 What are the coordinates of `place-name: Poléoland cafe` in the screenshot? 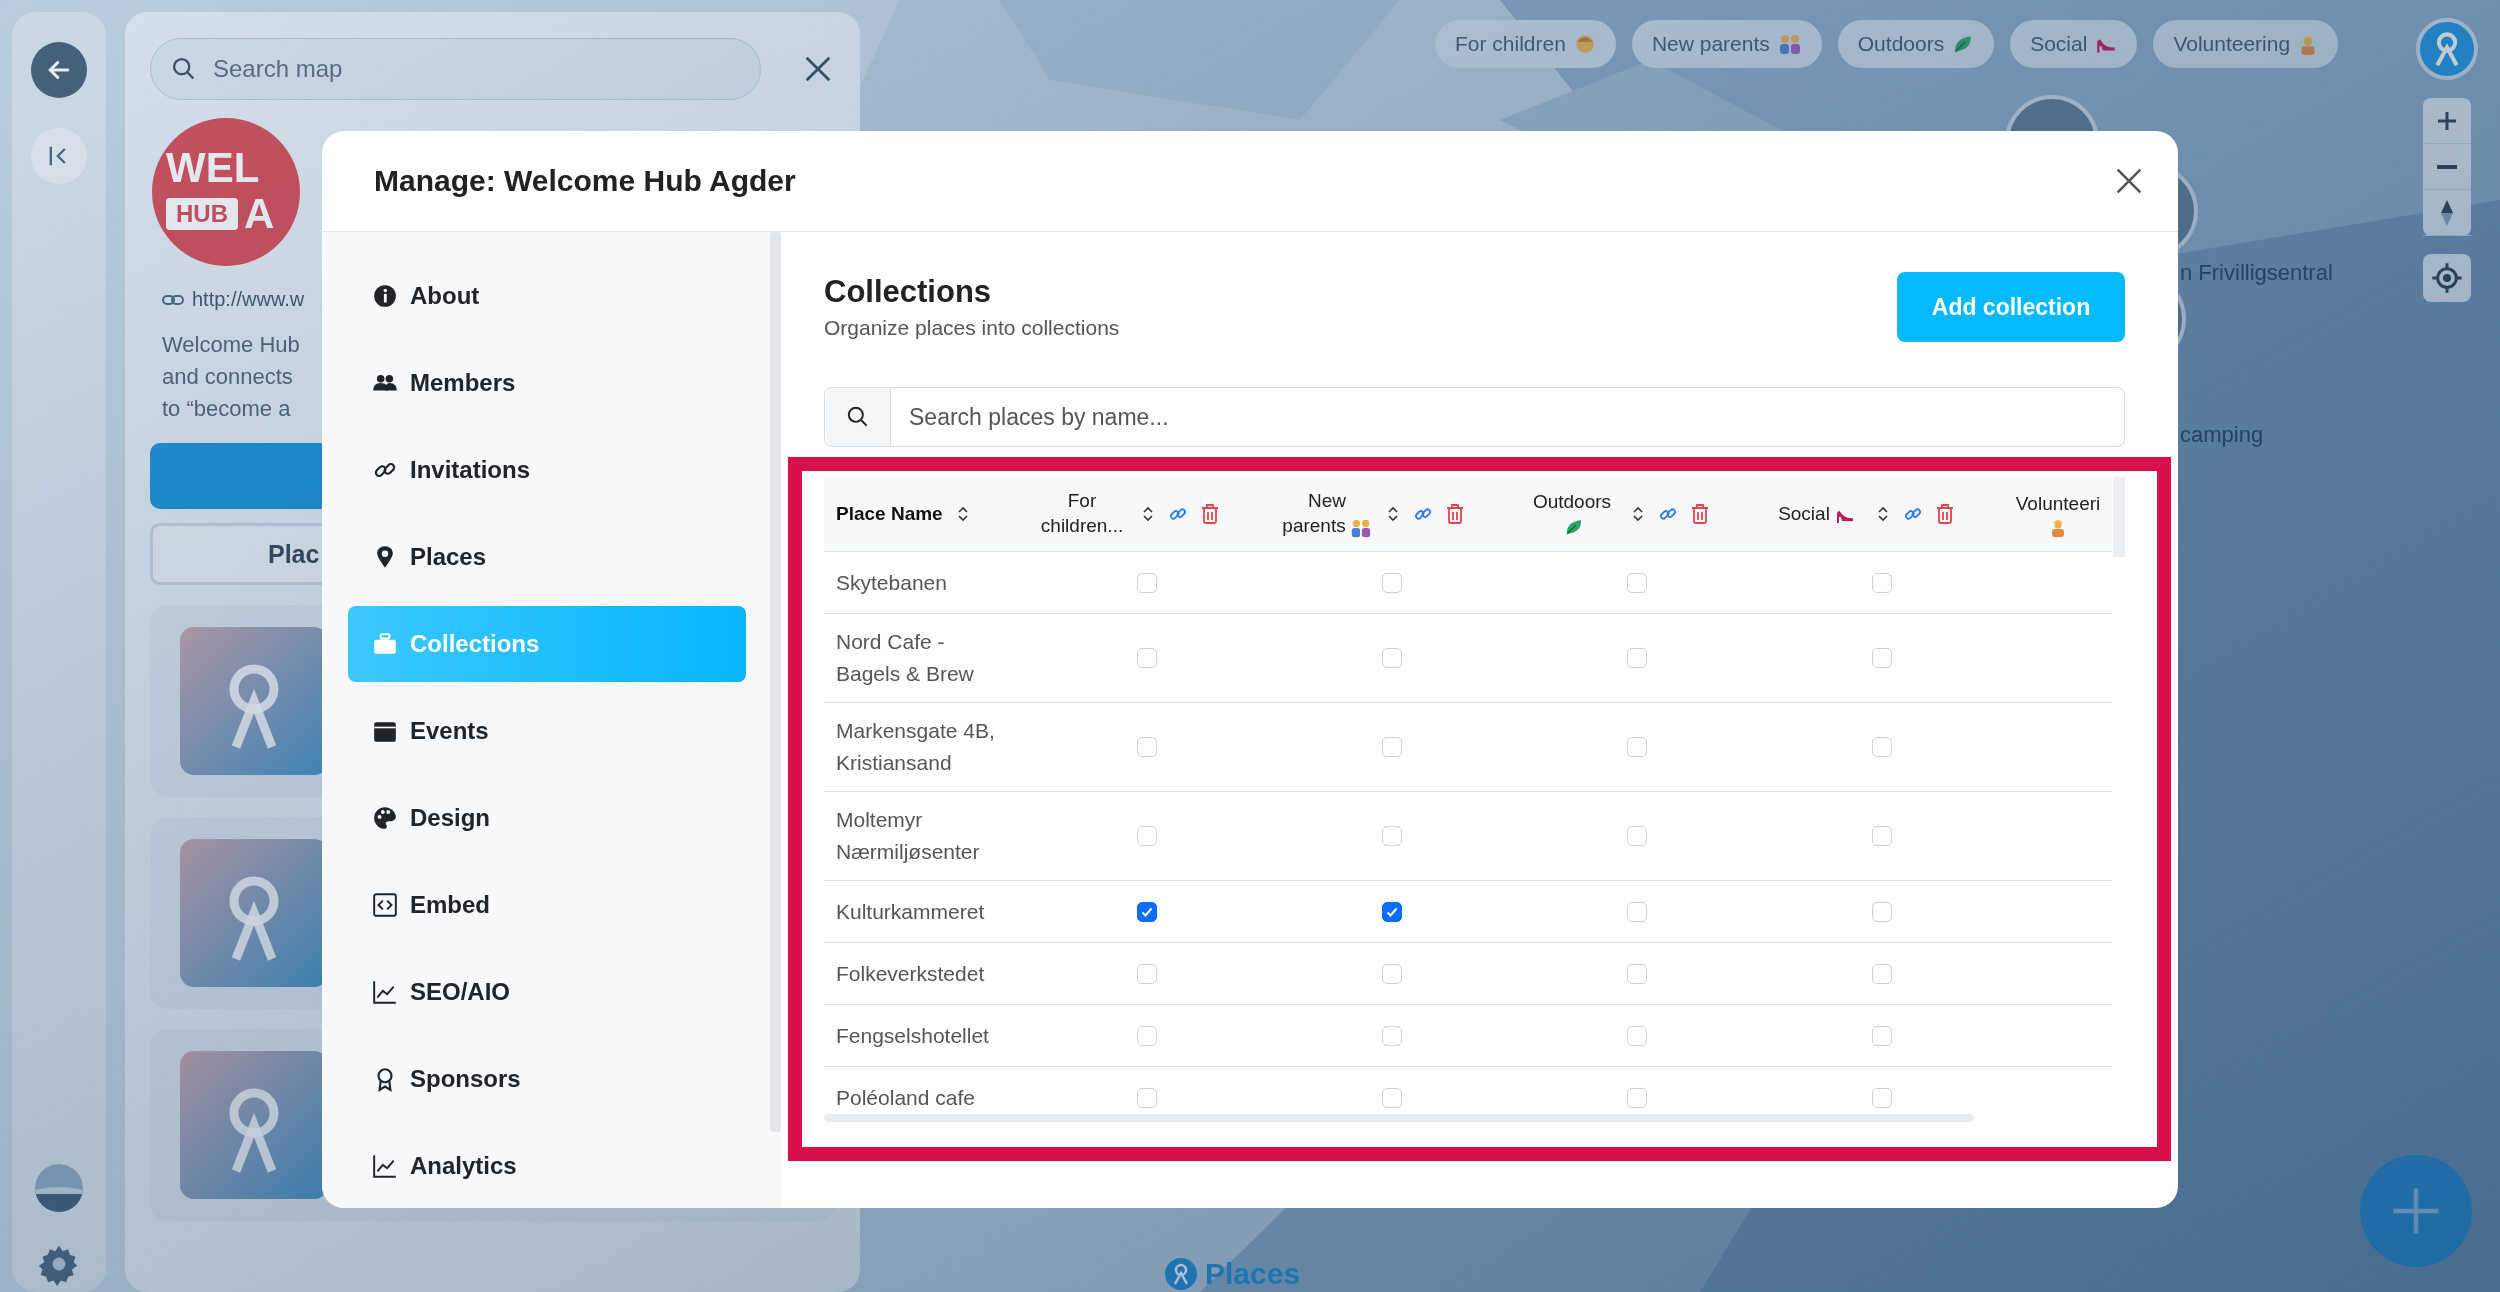 It's located at (906, 1097).